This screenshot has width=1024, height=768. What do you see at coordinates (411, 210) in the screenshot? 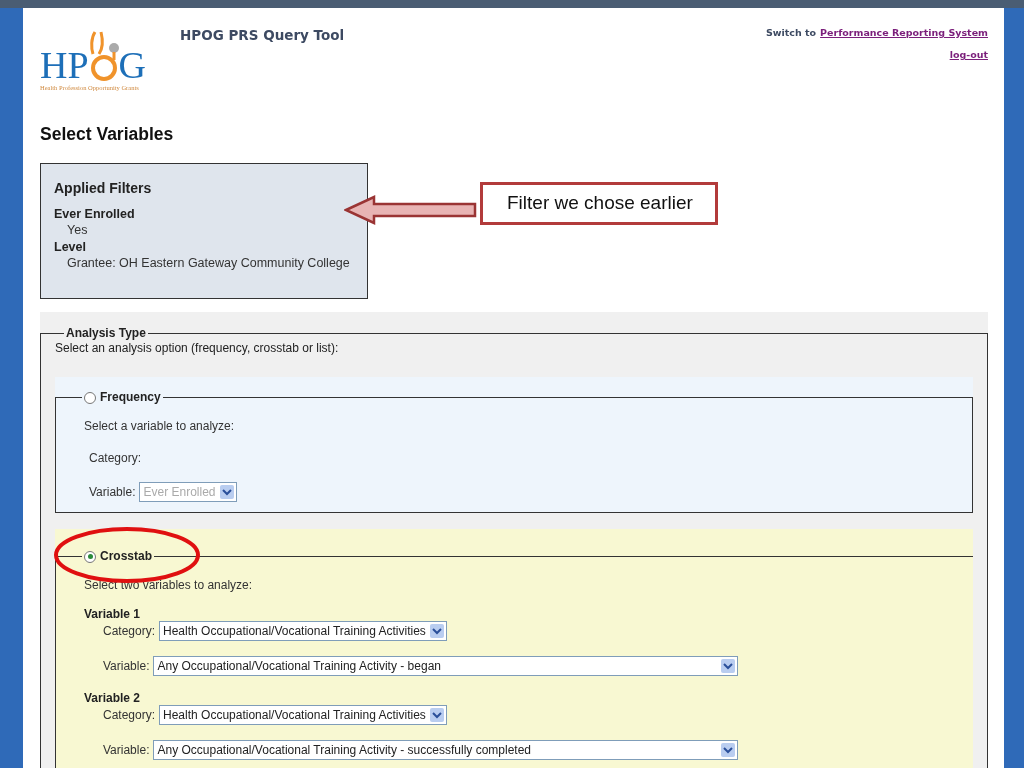
I see `left-arrow-icon` at bounding box center [411, 210].